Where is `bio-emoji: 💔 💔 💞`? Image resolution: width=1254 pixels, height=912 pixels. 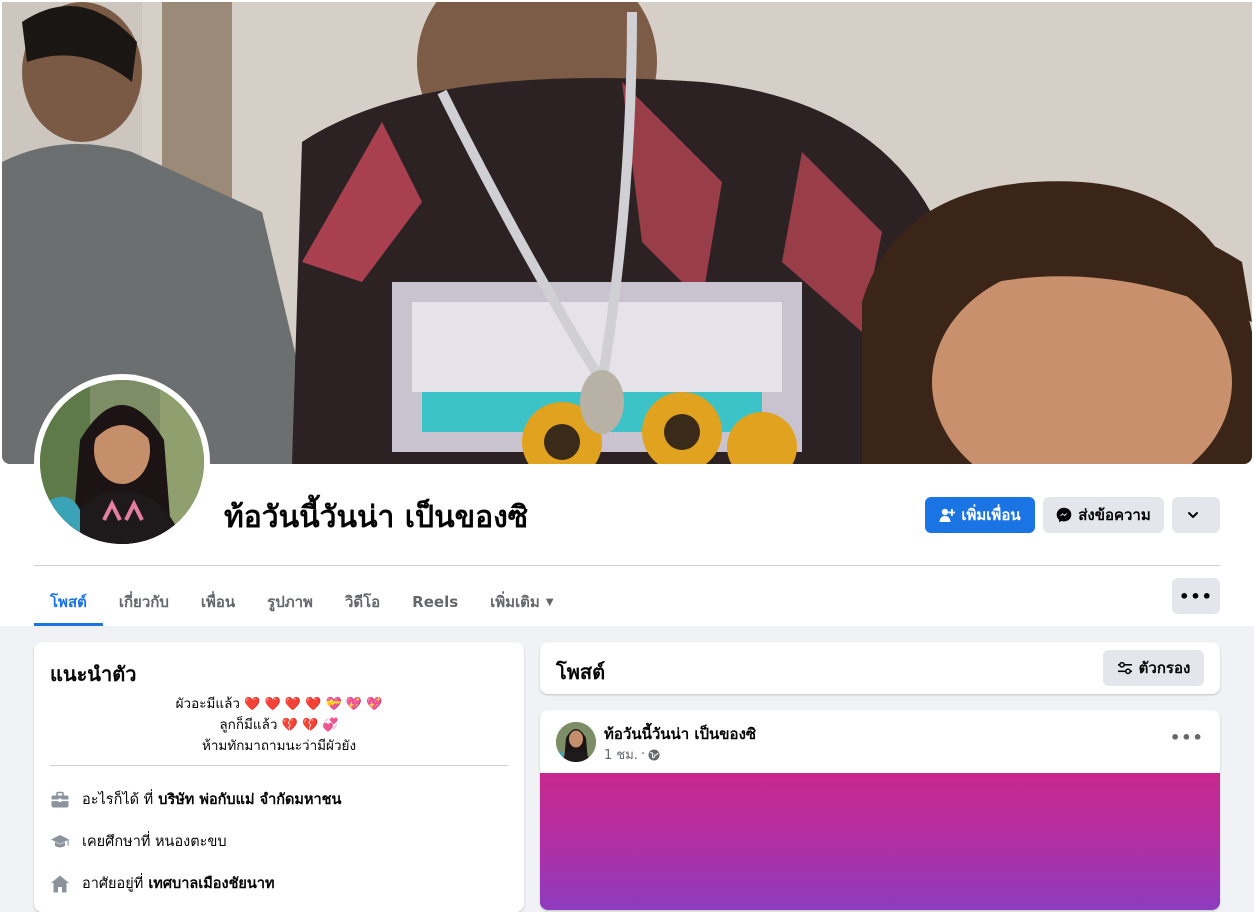 bio-emoji: 💔 💔 💞 is located at coordinates (310, 725).